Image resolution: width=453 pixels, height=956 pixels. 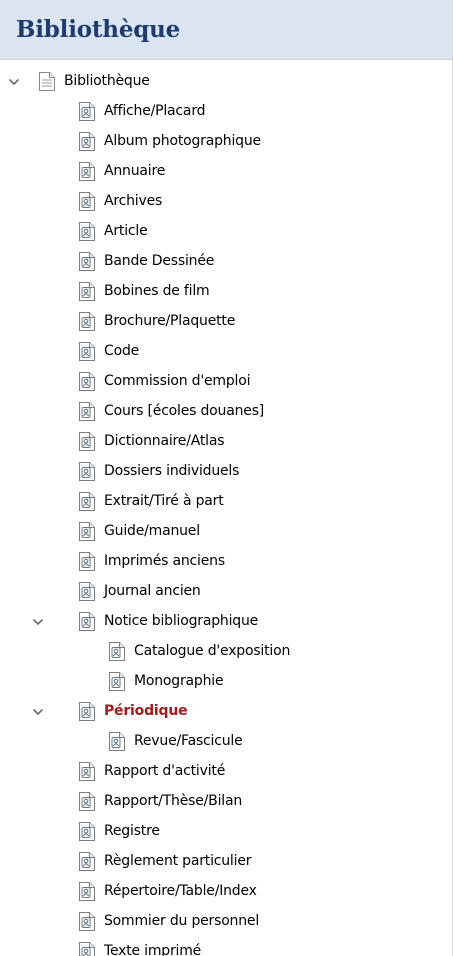 What do you see at coordinates (226, 352) in the screenshot?
I see `tree-node-code: Code` at bounding box center [226, 352].